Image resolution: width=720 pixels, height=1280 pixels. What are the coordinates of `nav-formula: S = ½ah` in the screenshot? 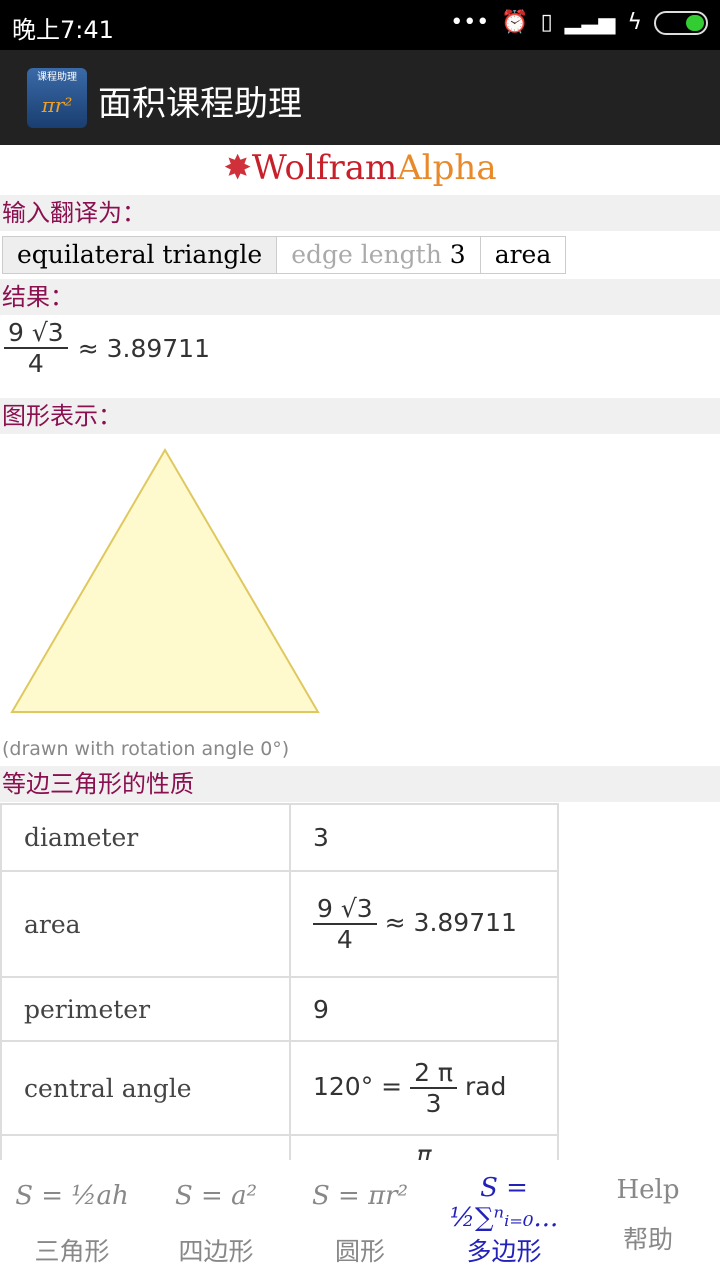 It's located at (72, 1196).